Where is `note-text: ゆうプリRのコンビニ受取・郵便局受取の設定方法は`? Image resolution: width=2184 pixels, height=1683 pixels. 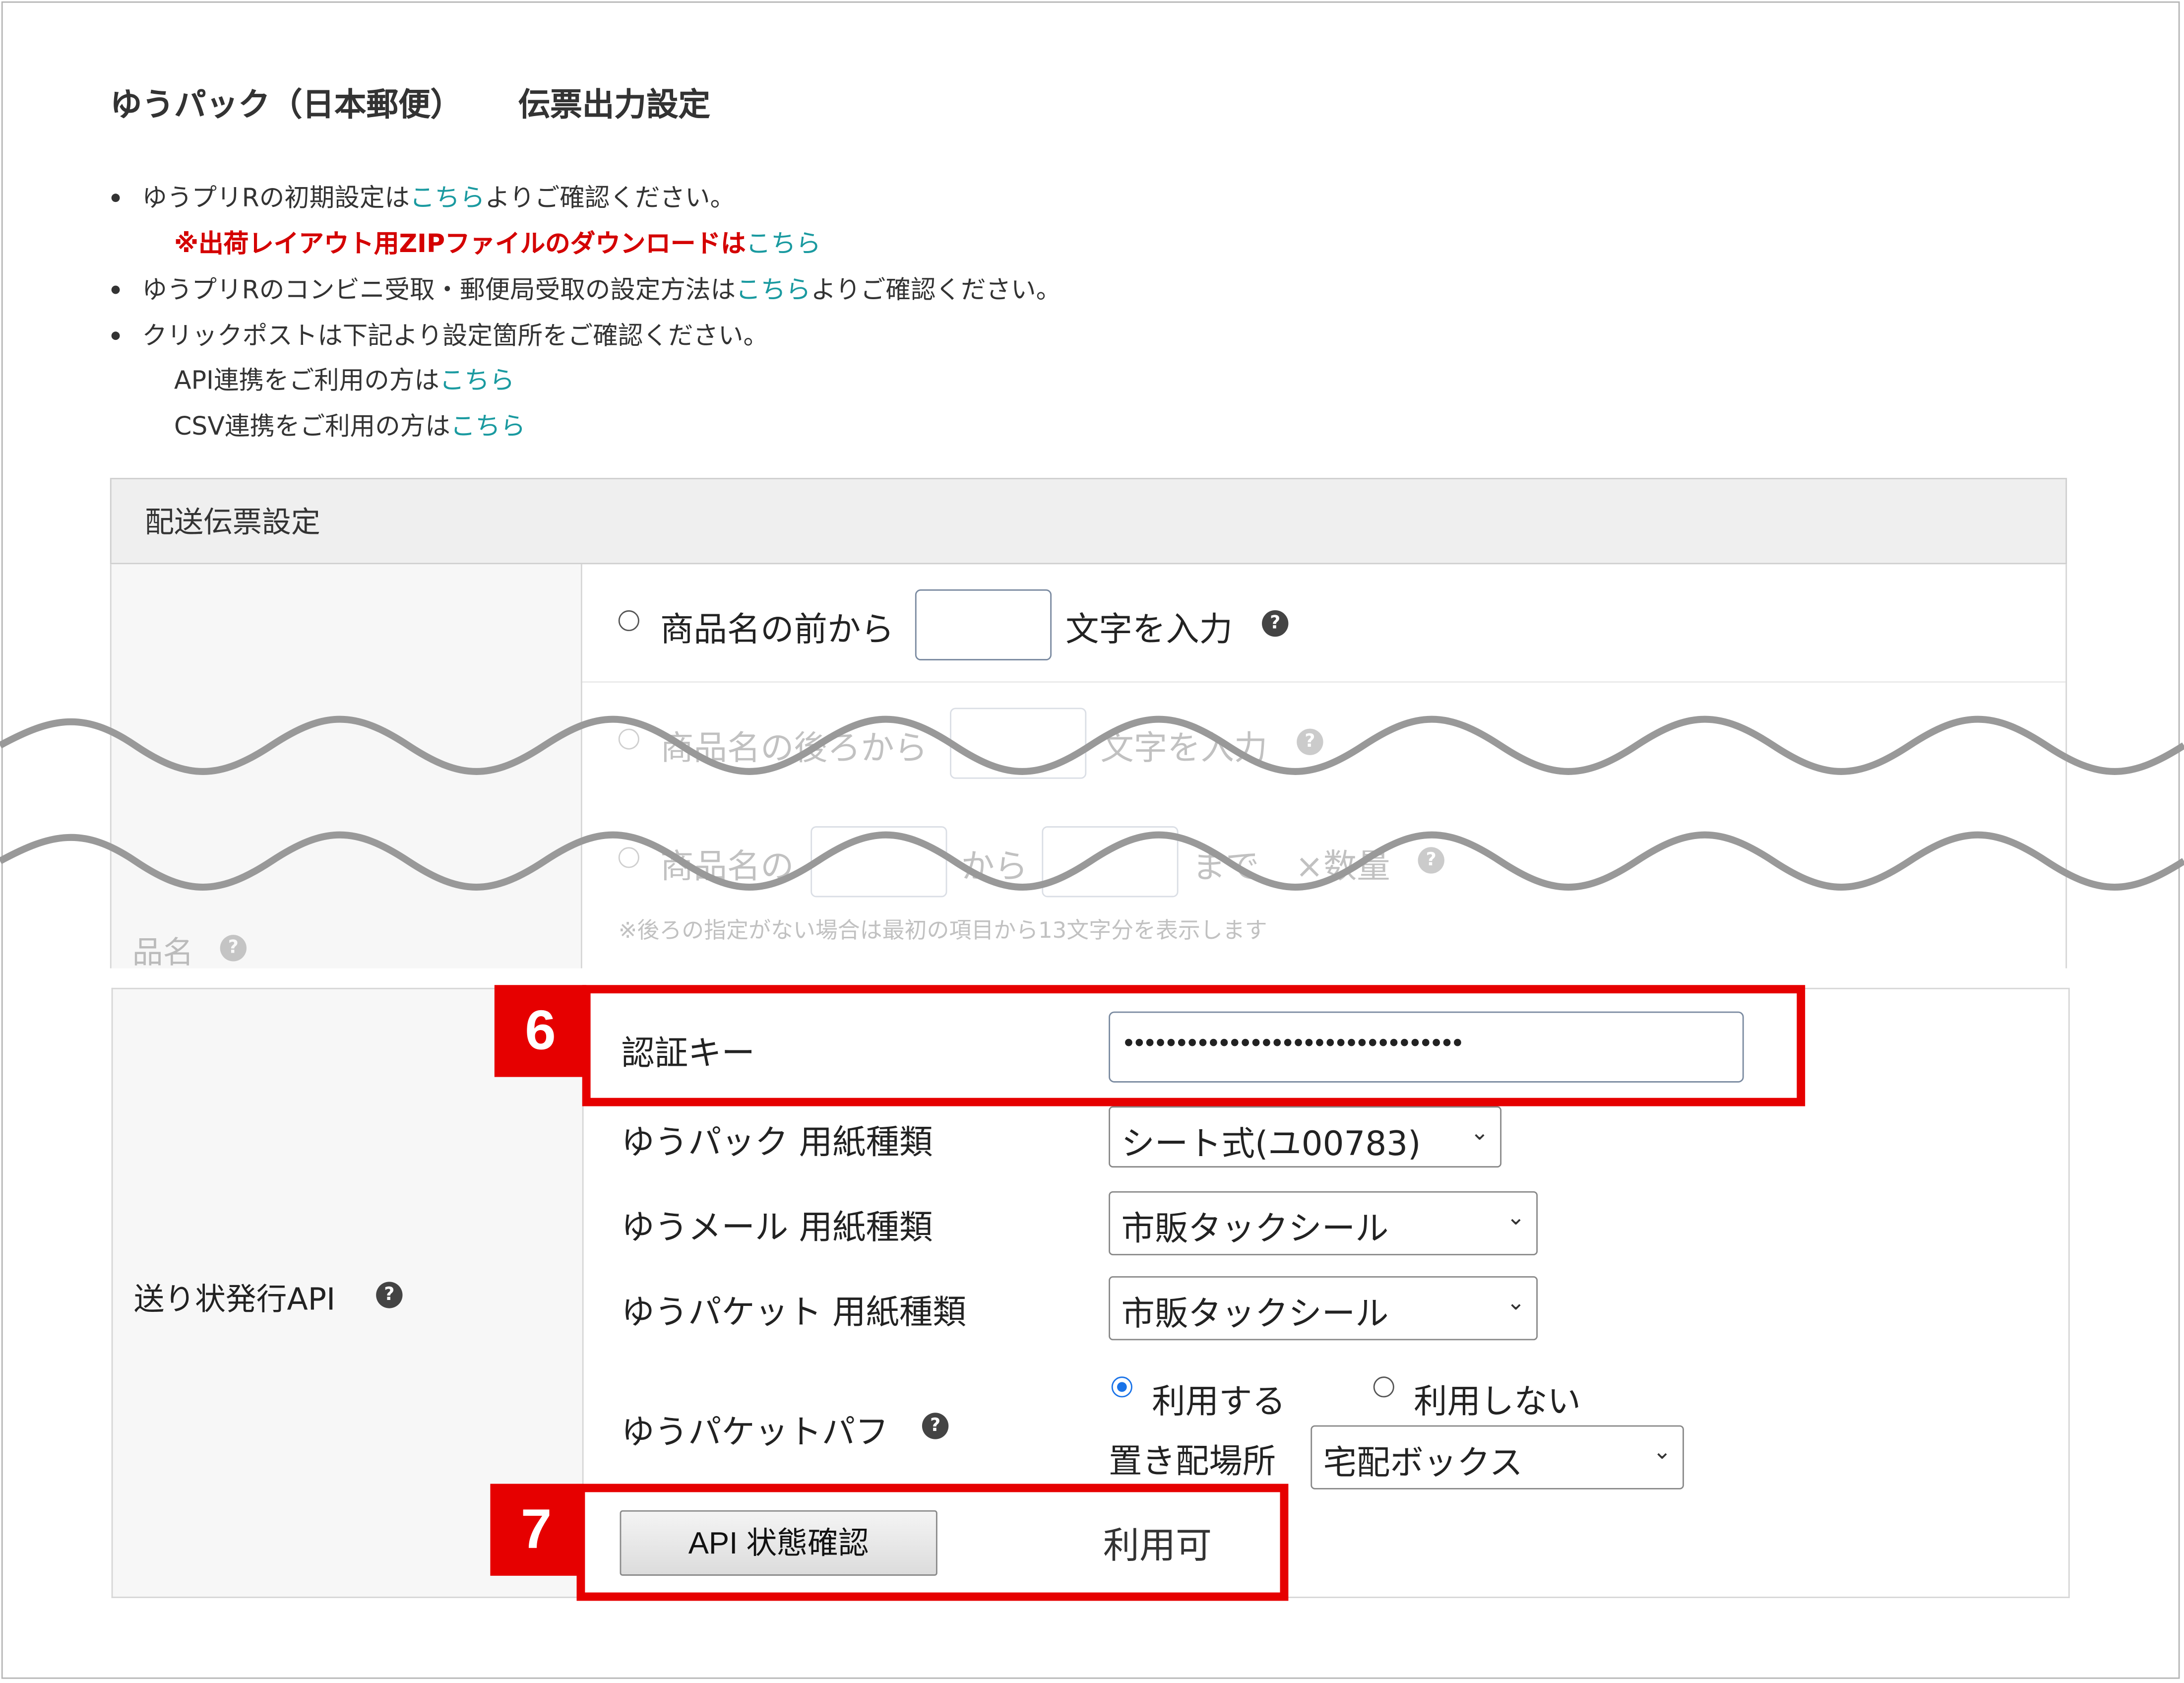
note-text: ゆうプリRのコンビニ受取・郵便局受取の設定方法は is located at coordinates (439, 290).